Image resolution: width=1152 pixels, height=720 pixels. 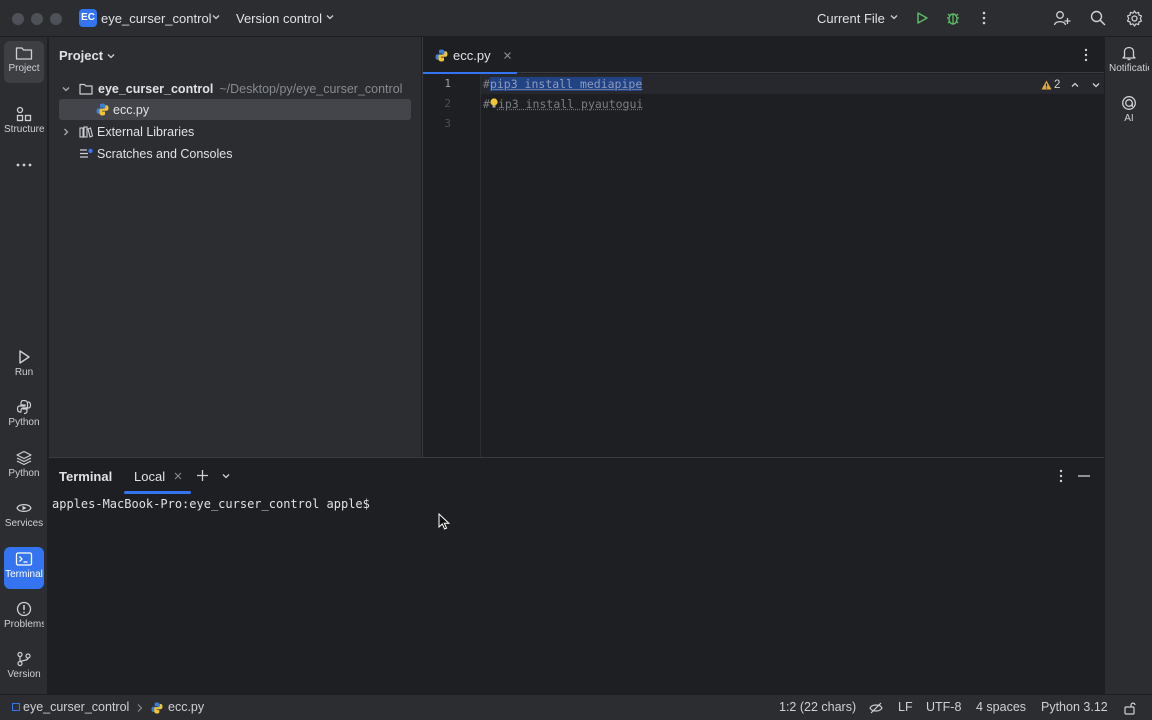 I want to click on problems-icon, so click(x=24, y=609).